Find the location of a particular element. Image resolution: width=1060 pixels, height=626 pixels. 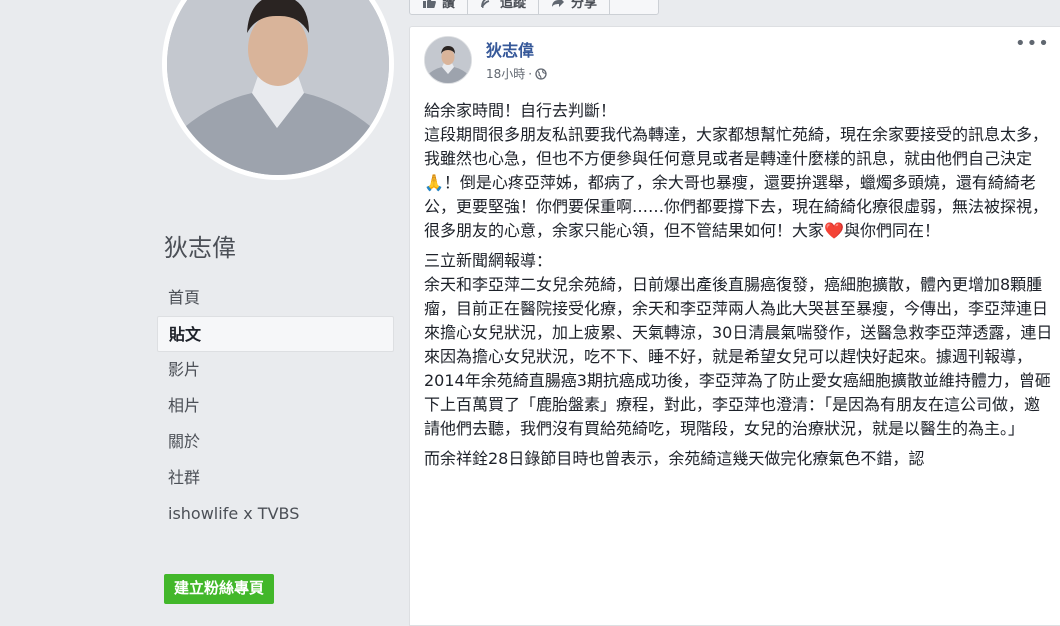

follow-page-label: 追蹤 is located at coordinates (513, 5).